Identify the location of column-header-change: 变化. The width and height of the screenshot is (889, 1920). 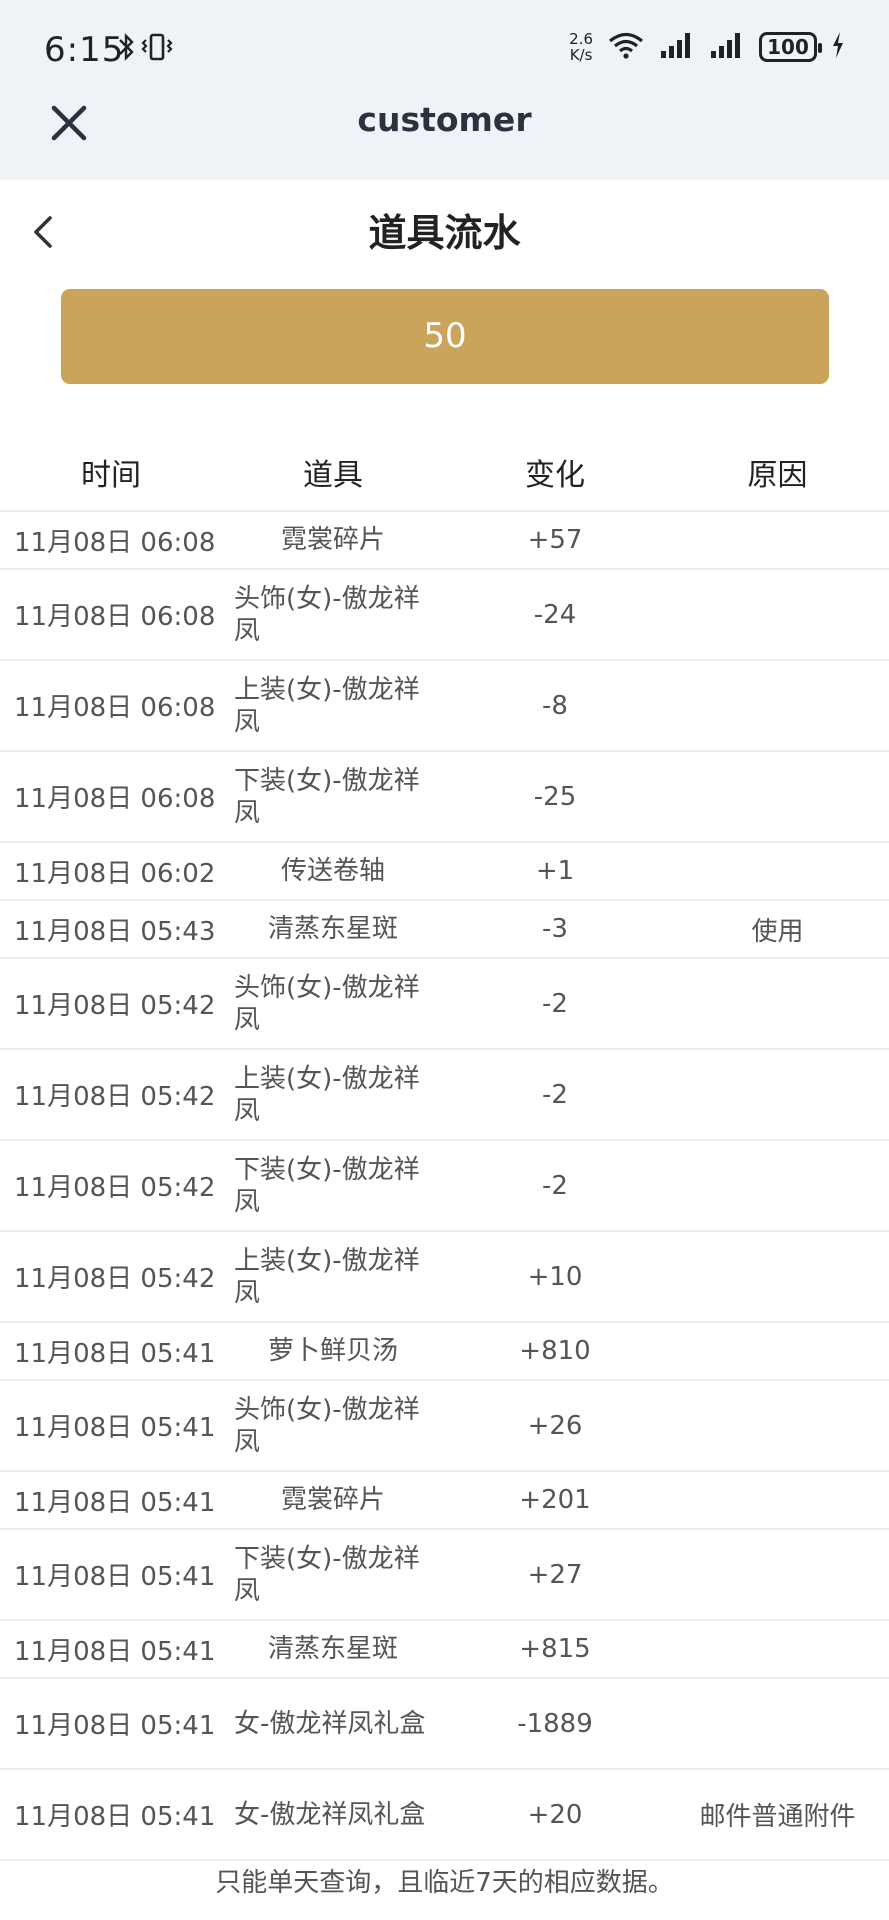
(555, 475).